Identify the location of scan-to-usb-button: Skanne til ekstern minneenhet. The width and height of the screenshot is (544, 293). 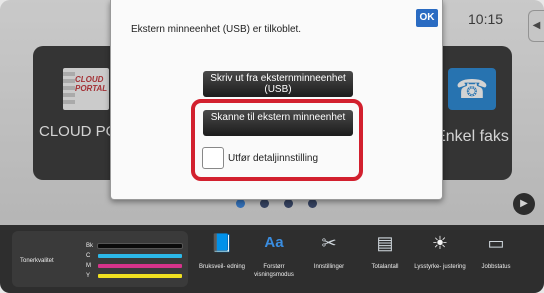
(278, 123).